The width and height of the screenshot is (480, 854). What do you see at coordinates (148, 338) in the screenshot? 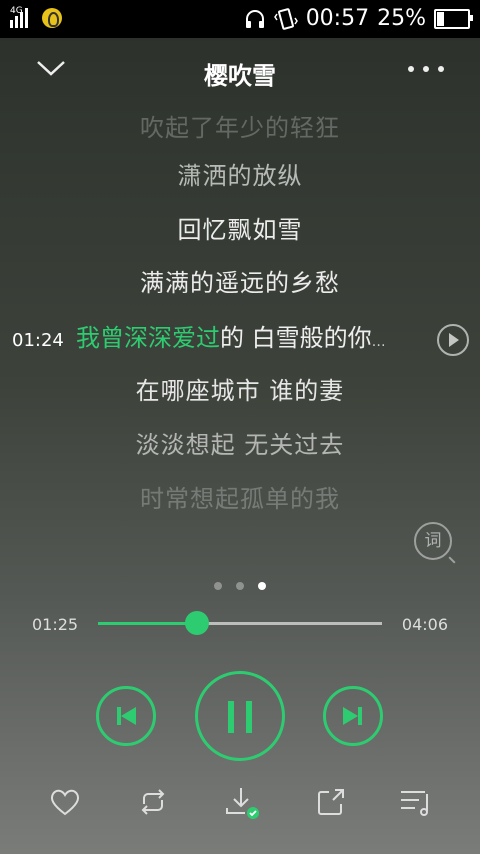
I see `current-lyric-highlight: 我曾深深爱过` at bounding box center [148, 338].